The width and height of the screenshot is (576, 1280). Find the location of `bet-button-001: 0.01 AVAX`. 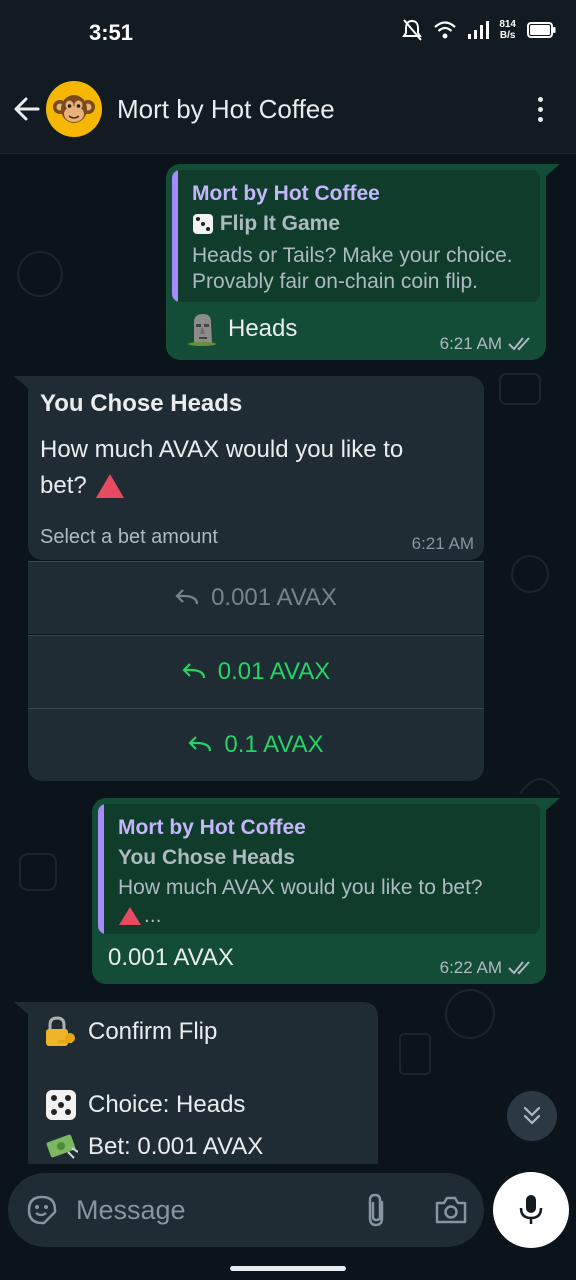

bet-button-001: 0.01 AVAX is located at coordinates (256, 672).